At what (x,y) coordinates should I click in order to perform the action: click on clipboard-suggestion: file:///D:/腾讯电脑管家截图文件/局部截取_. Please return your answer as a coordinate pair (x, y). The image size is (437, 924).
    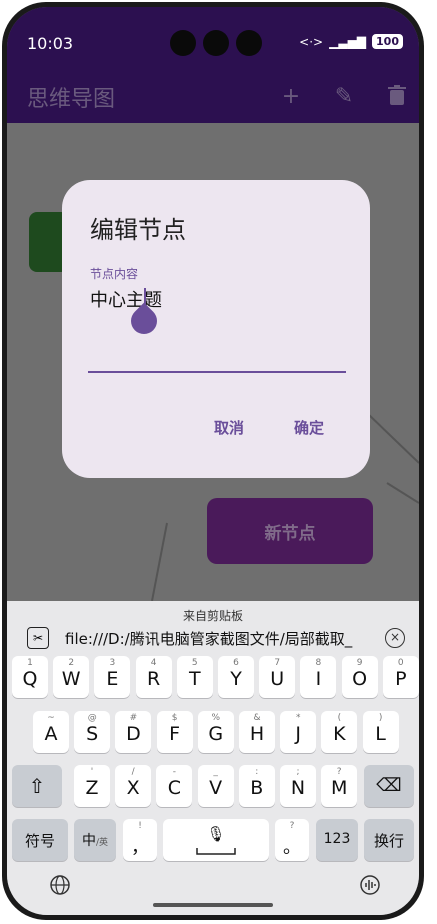
    Looking at the image, I should click on (215, 638).